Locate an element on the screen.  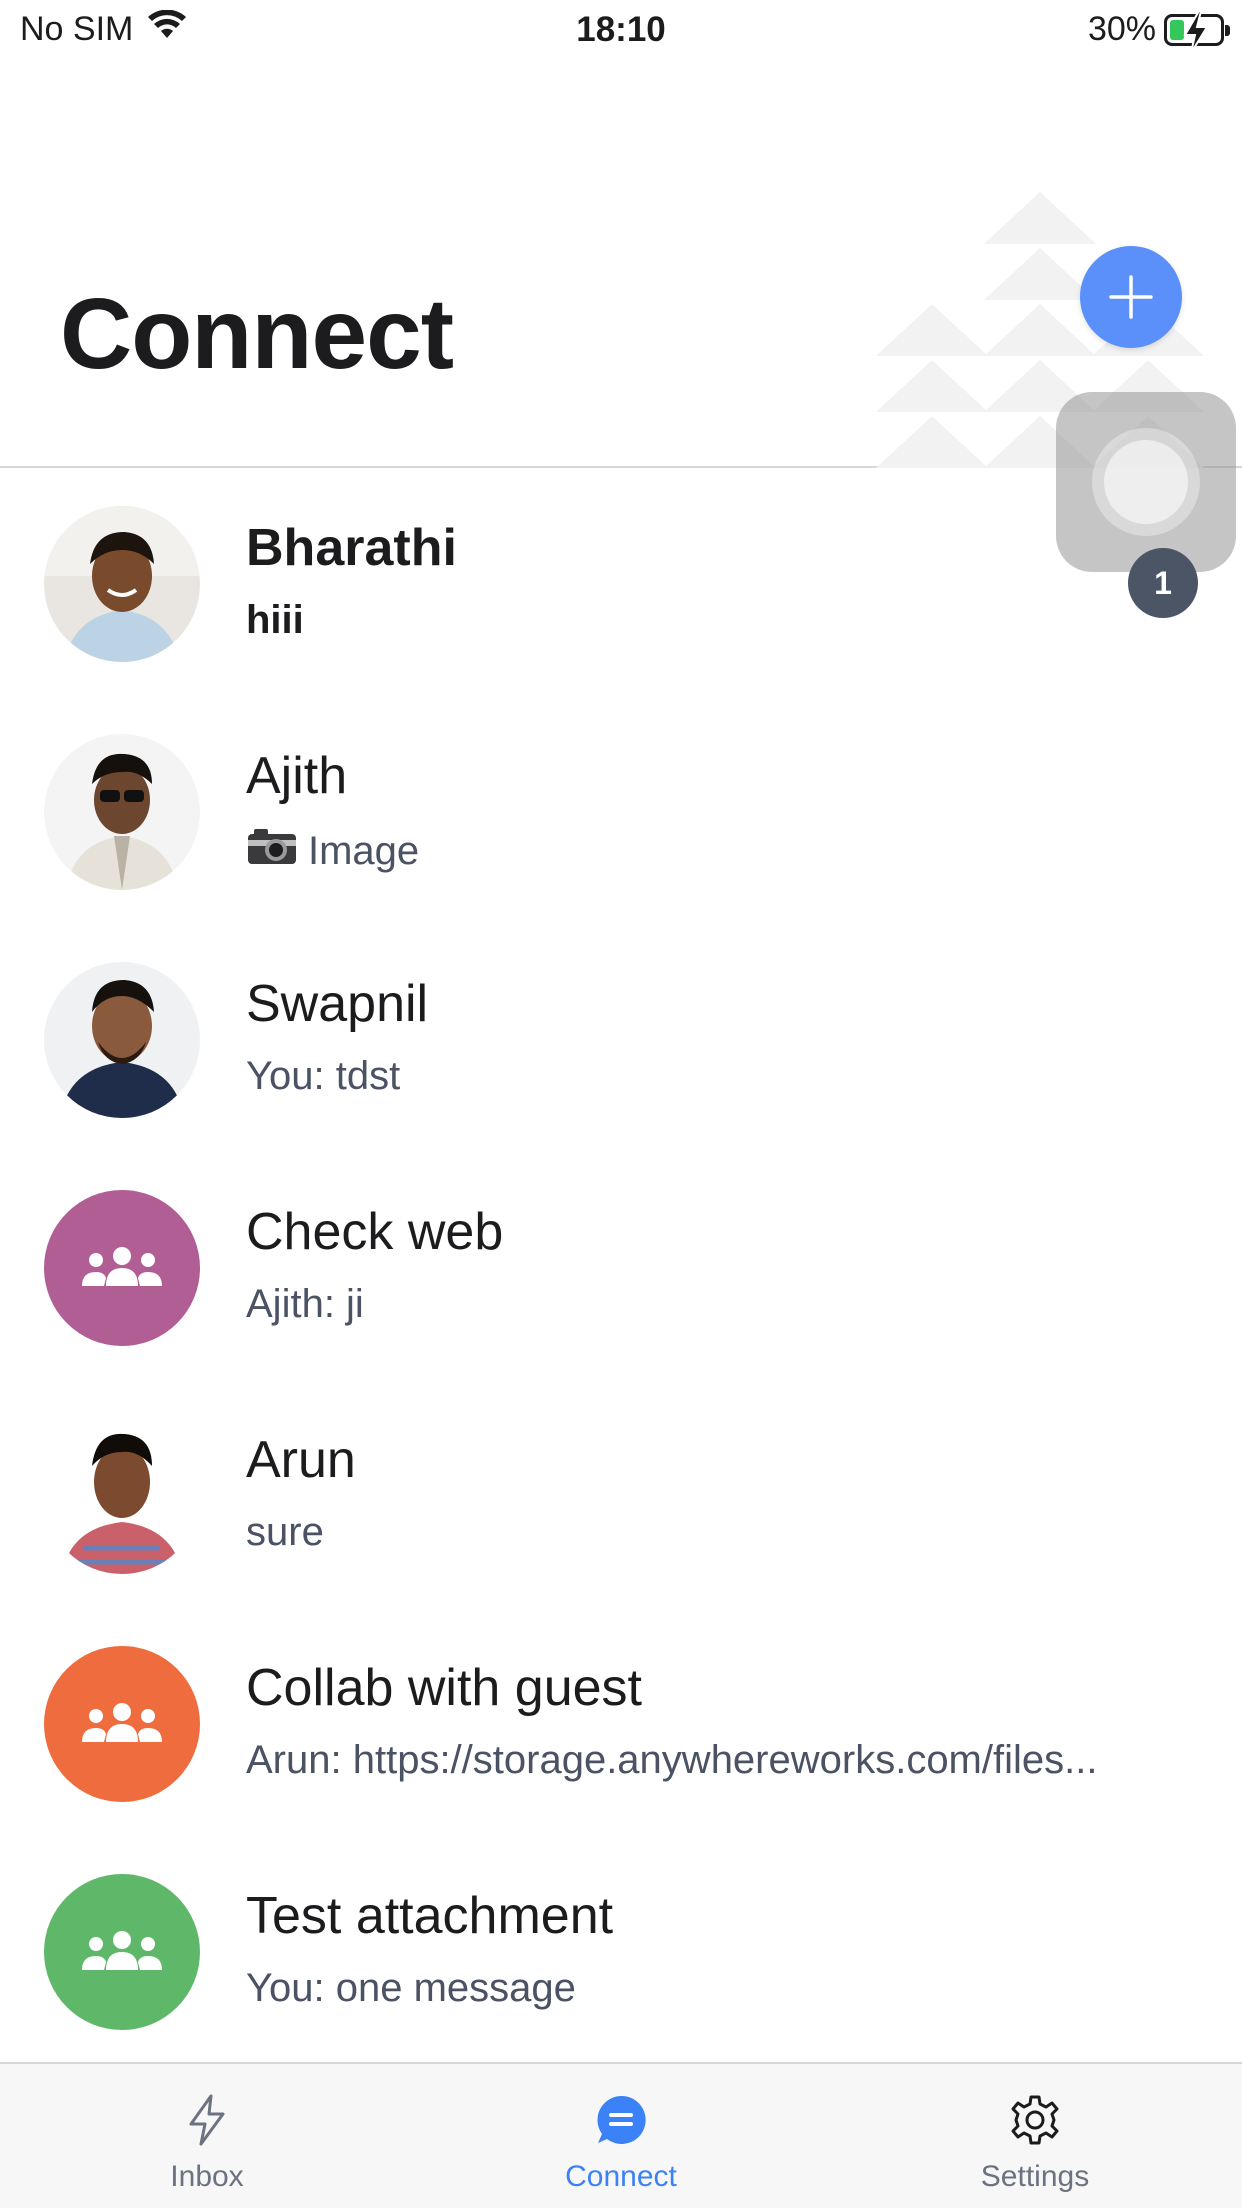
conversation-row: Swapnil You: tdst is located at coordinates (621, 1040).